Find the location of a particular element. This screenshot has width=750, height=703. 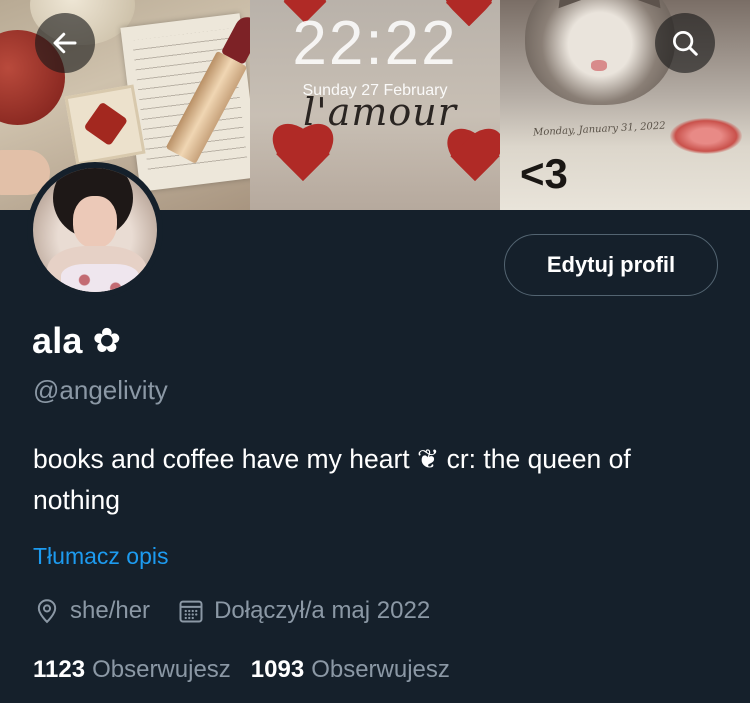

translate-bio-link: Tłumacz opis is located at coordinates (100, 556).